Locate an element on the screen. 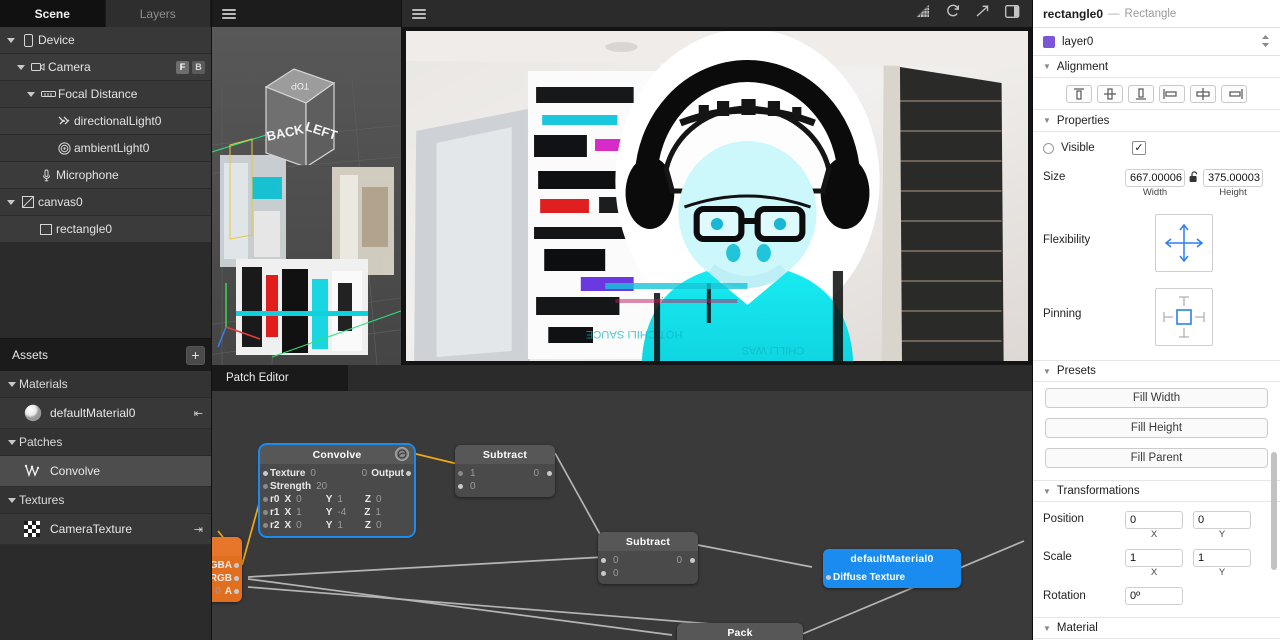 The height and width of the screenshot is (640, 1280). tree-item-directionallight0: directionalLight0 is located at coordinates (105, 121).